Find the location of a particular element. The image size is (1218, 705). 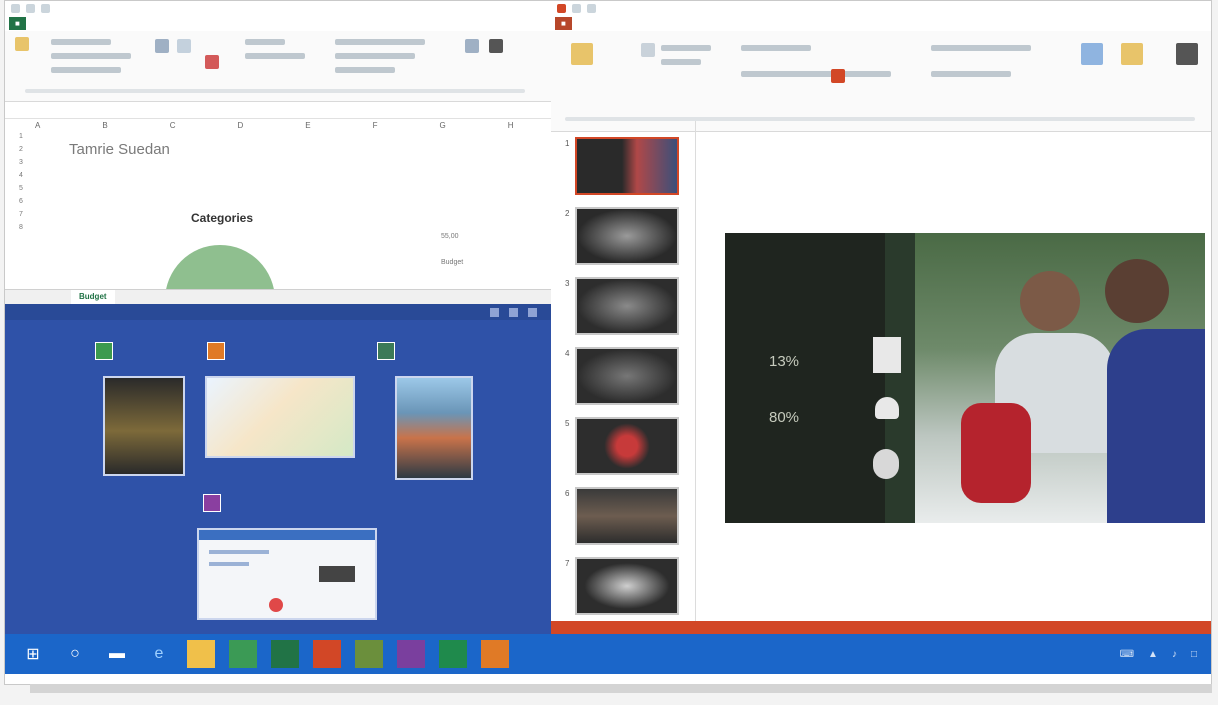

photos-icon is located at coordinates (369, 654).